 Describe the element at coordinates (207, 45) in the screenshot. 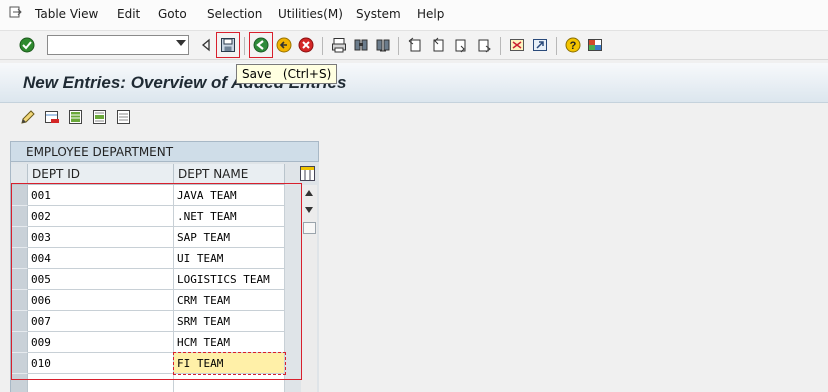

I see `back-nav-icon` at that location.